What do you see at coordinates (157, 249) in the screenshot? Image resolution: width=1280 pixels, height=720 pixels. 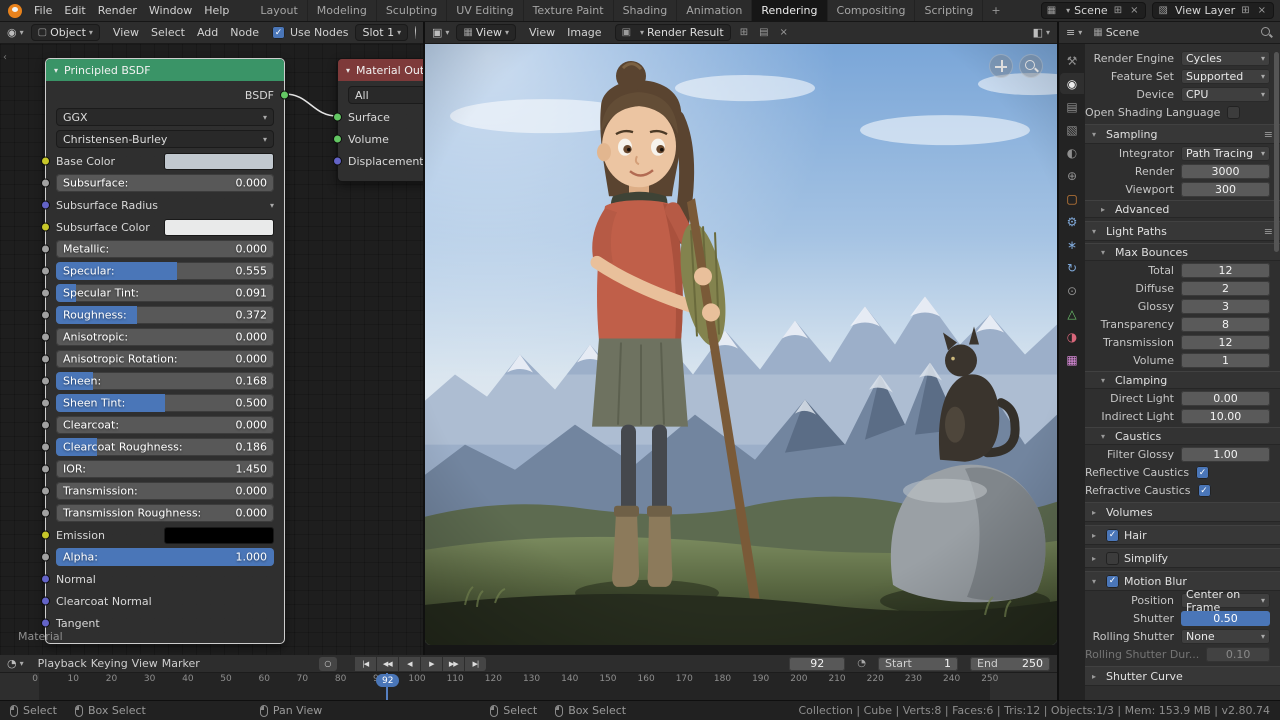 I see `node-row: Metallic:▾ Metallic: 0.000 Metallic:` at bounding box center [157, 249].